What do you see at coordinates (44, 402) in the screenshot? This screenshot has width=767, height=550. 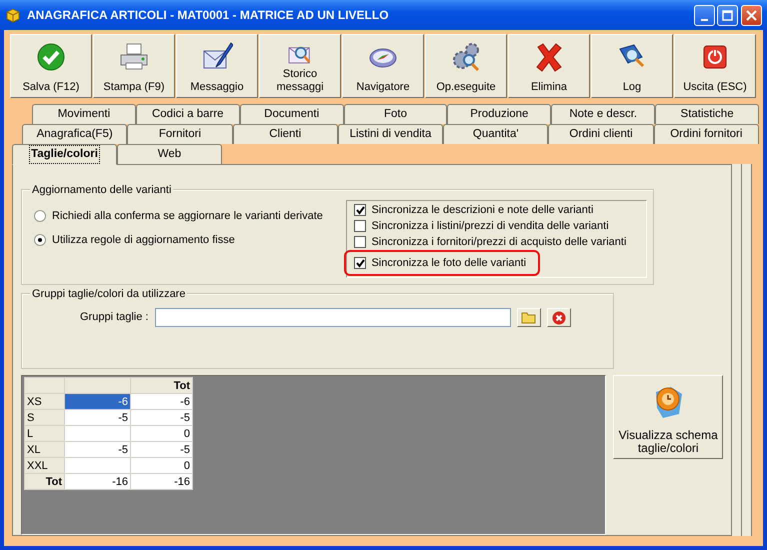 I see `row-header: XS` at bounding box center [44, 402].